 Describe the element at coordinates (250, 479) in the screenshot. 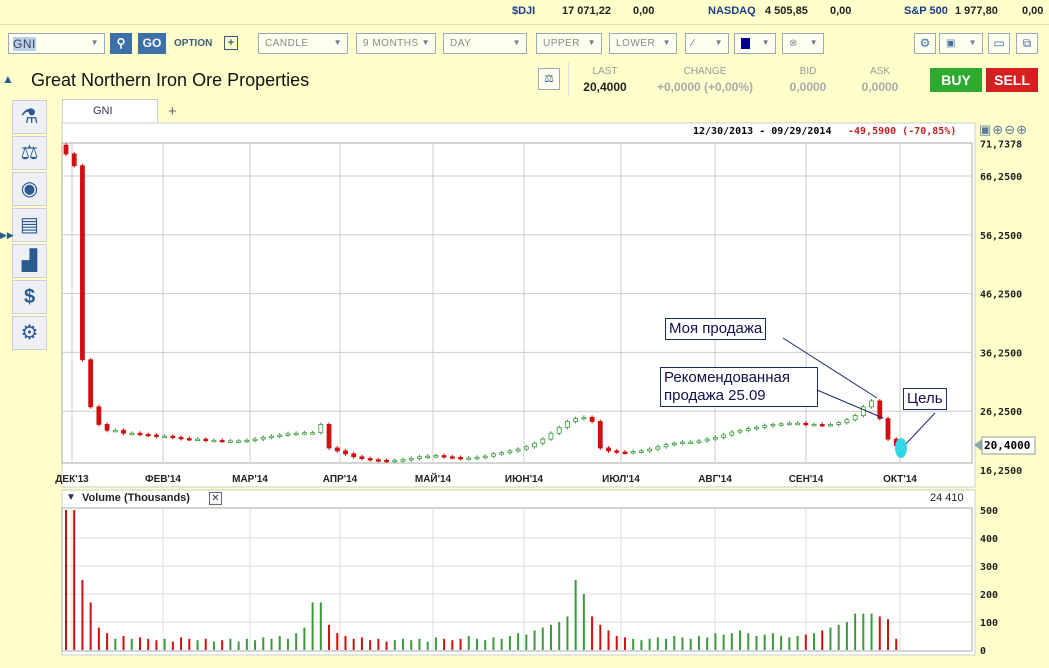

I see `x-tick-label: МАР'14` at that location.